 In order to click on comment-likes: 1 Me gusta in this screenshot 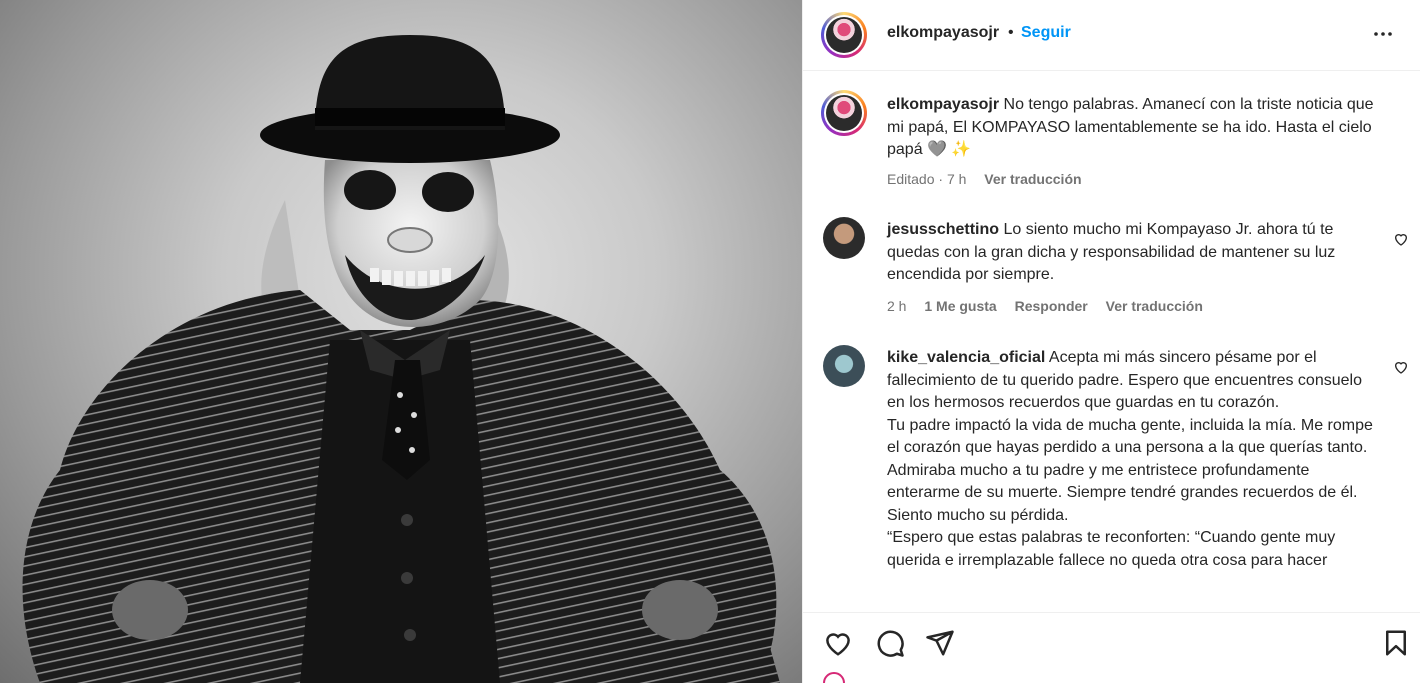, I will do `click(960, 306)`.